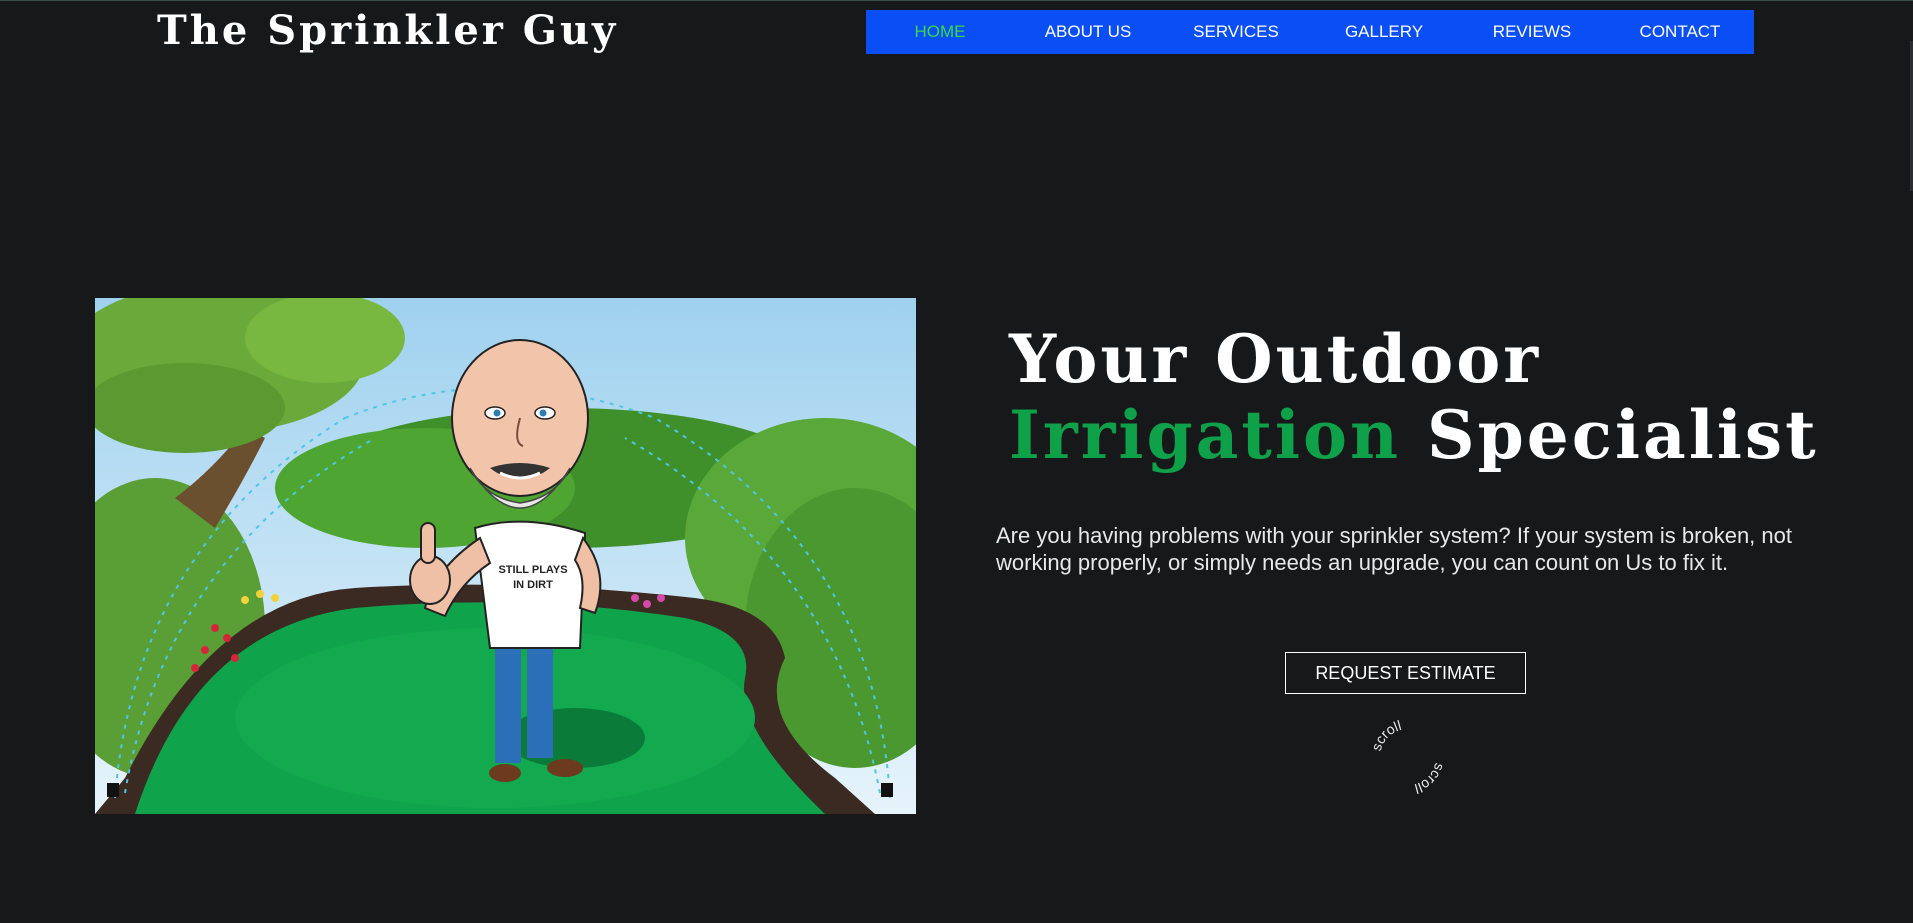  Describe the element at coordinates (1205, 435) in the screenshot. I see `headline-green-word: Irrigation` at that location.